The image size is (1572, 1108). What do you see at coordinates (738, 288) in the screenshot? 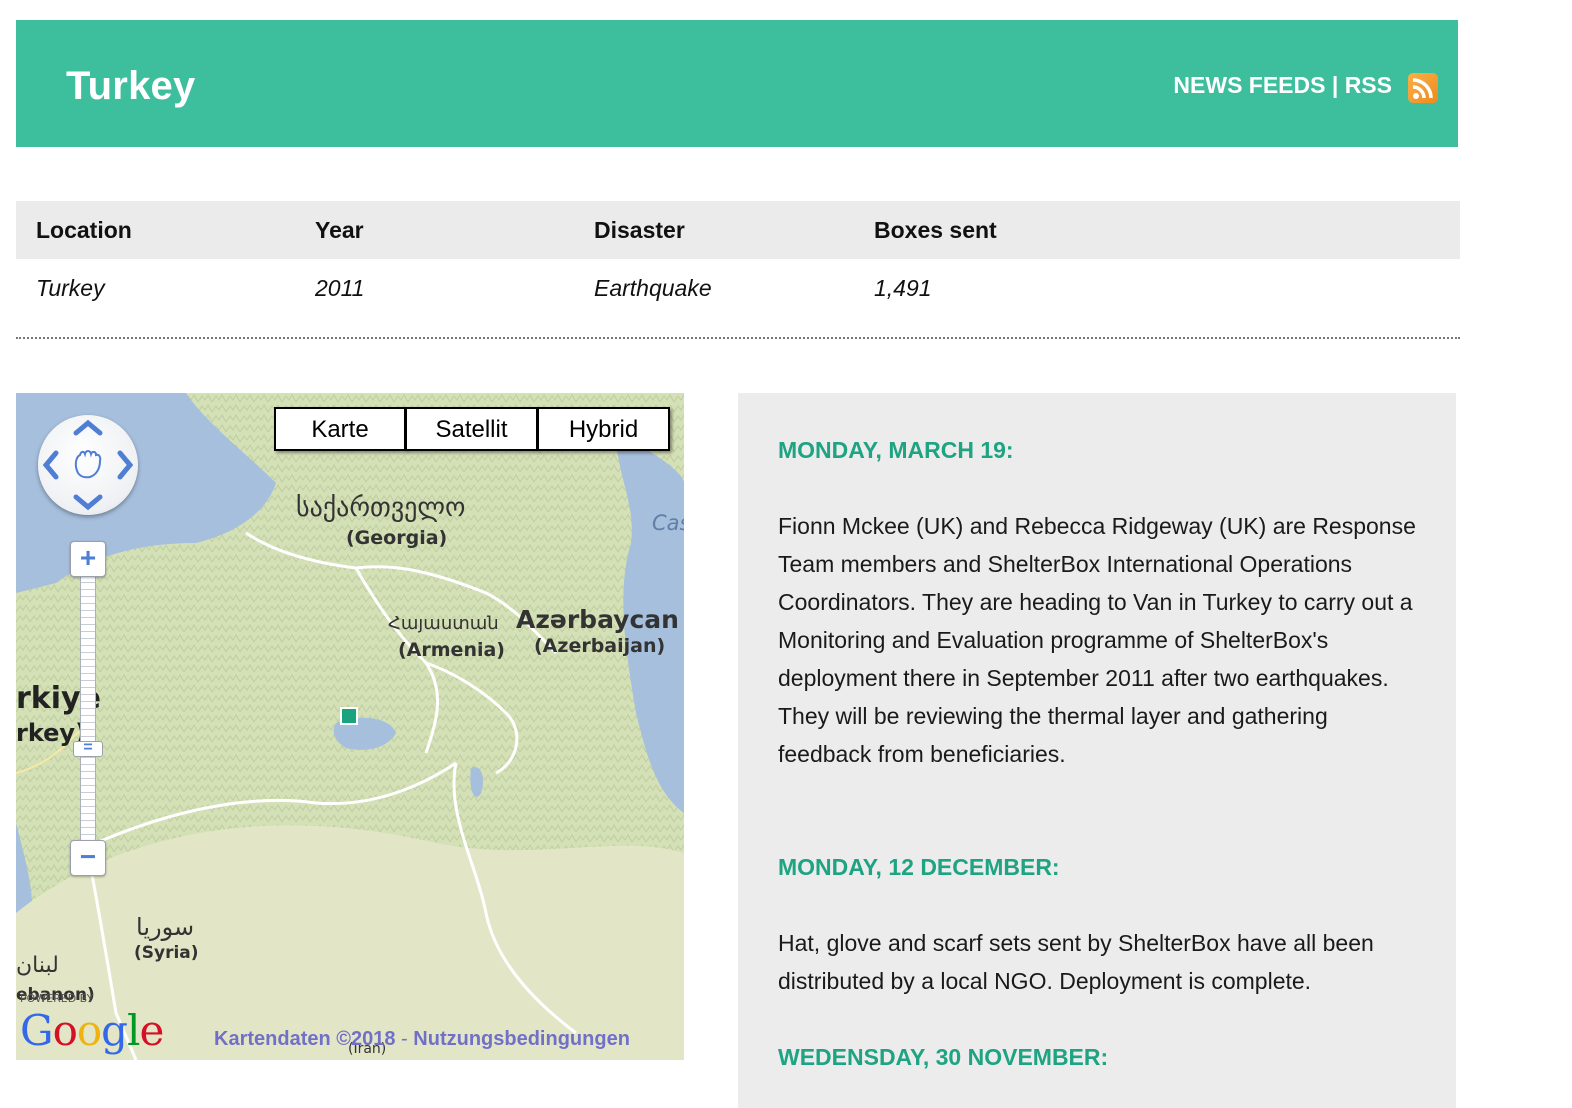
I see `table-row: Turkey 2011 Earthquake 1,491` at bounding box center [738, 288].